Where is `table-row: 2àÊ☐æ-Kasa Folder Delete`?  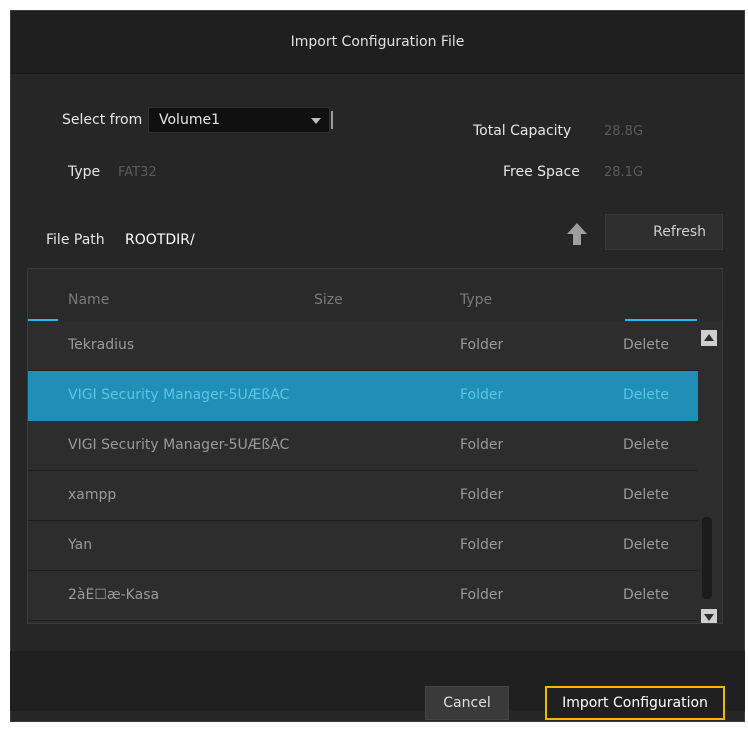
table-row: 2àÊ☐æ-Kasa Folder Delete is located at coordinates (363, 596).